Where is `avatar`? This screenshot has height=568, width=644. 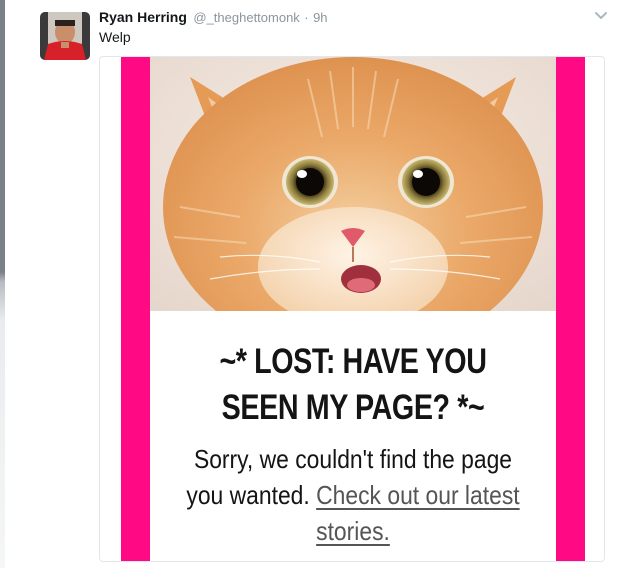 avatar is located at coordinates (65, 36).